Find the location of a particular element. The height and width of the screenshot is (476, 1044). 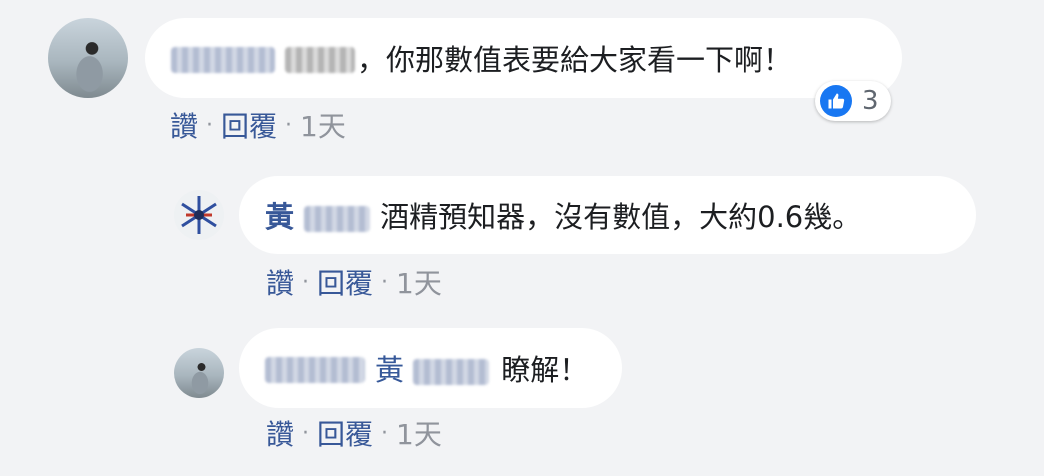

reply-text: 酒精預知器，沒有數值，大約0.6幾。 is located at coordinates (621, 217).